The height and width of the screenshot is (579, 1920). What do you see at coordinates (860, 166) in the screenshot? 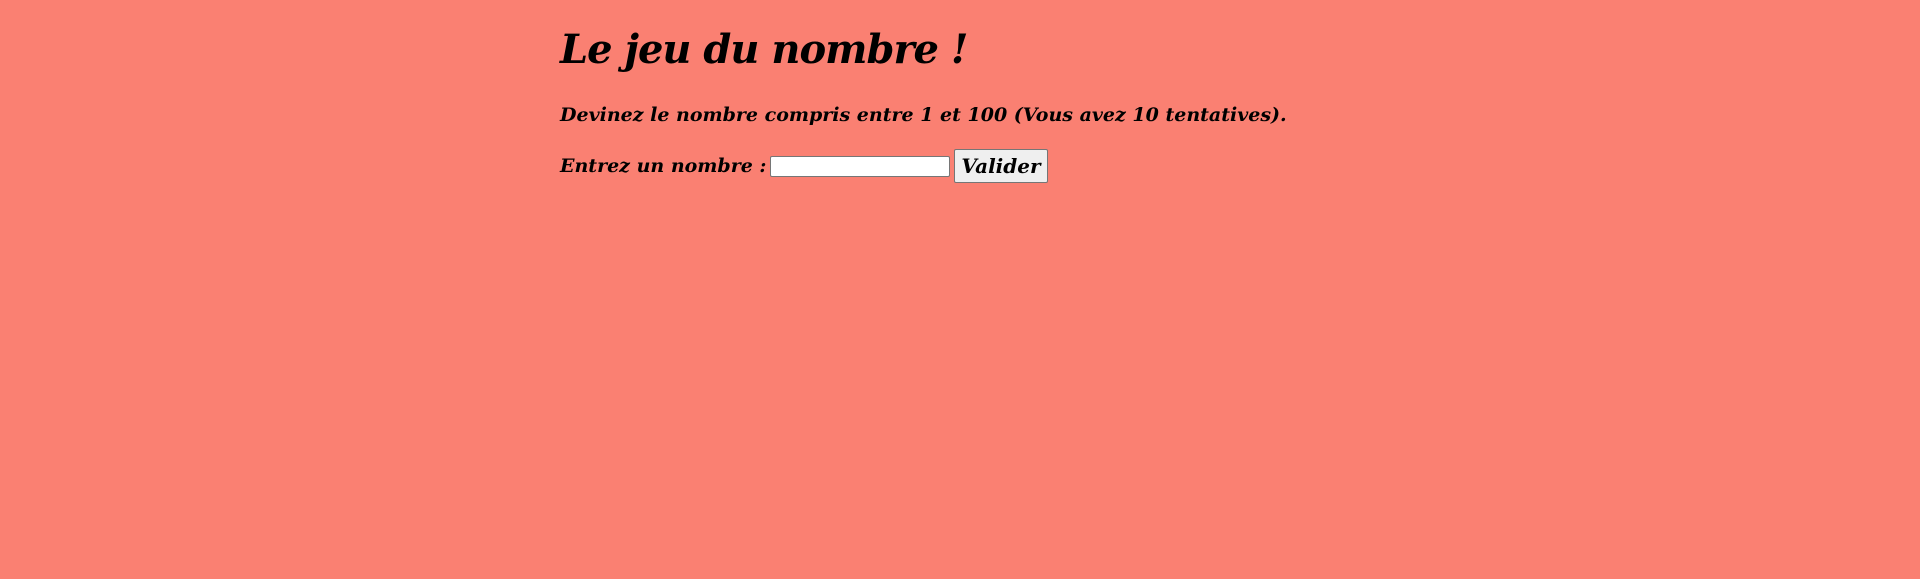
I see `guess-input` at bounding box center [860, 166].